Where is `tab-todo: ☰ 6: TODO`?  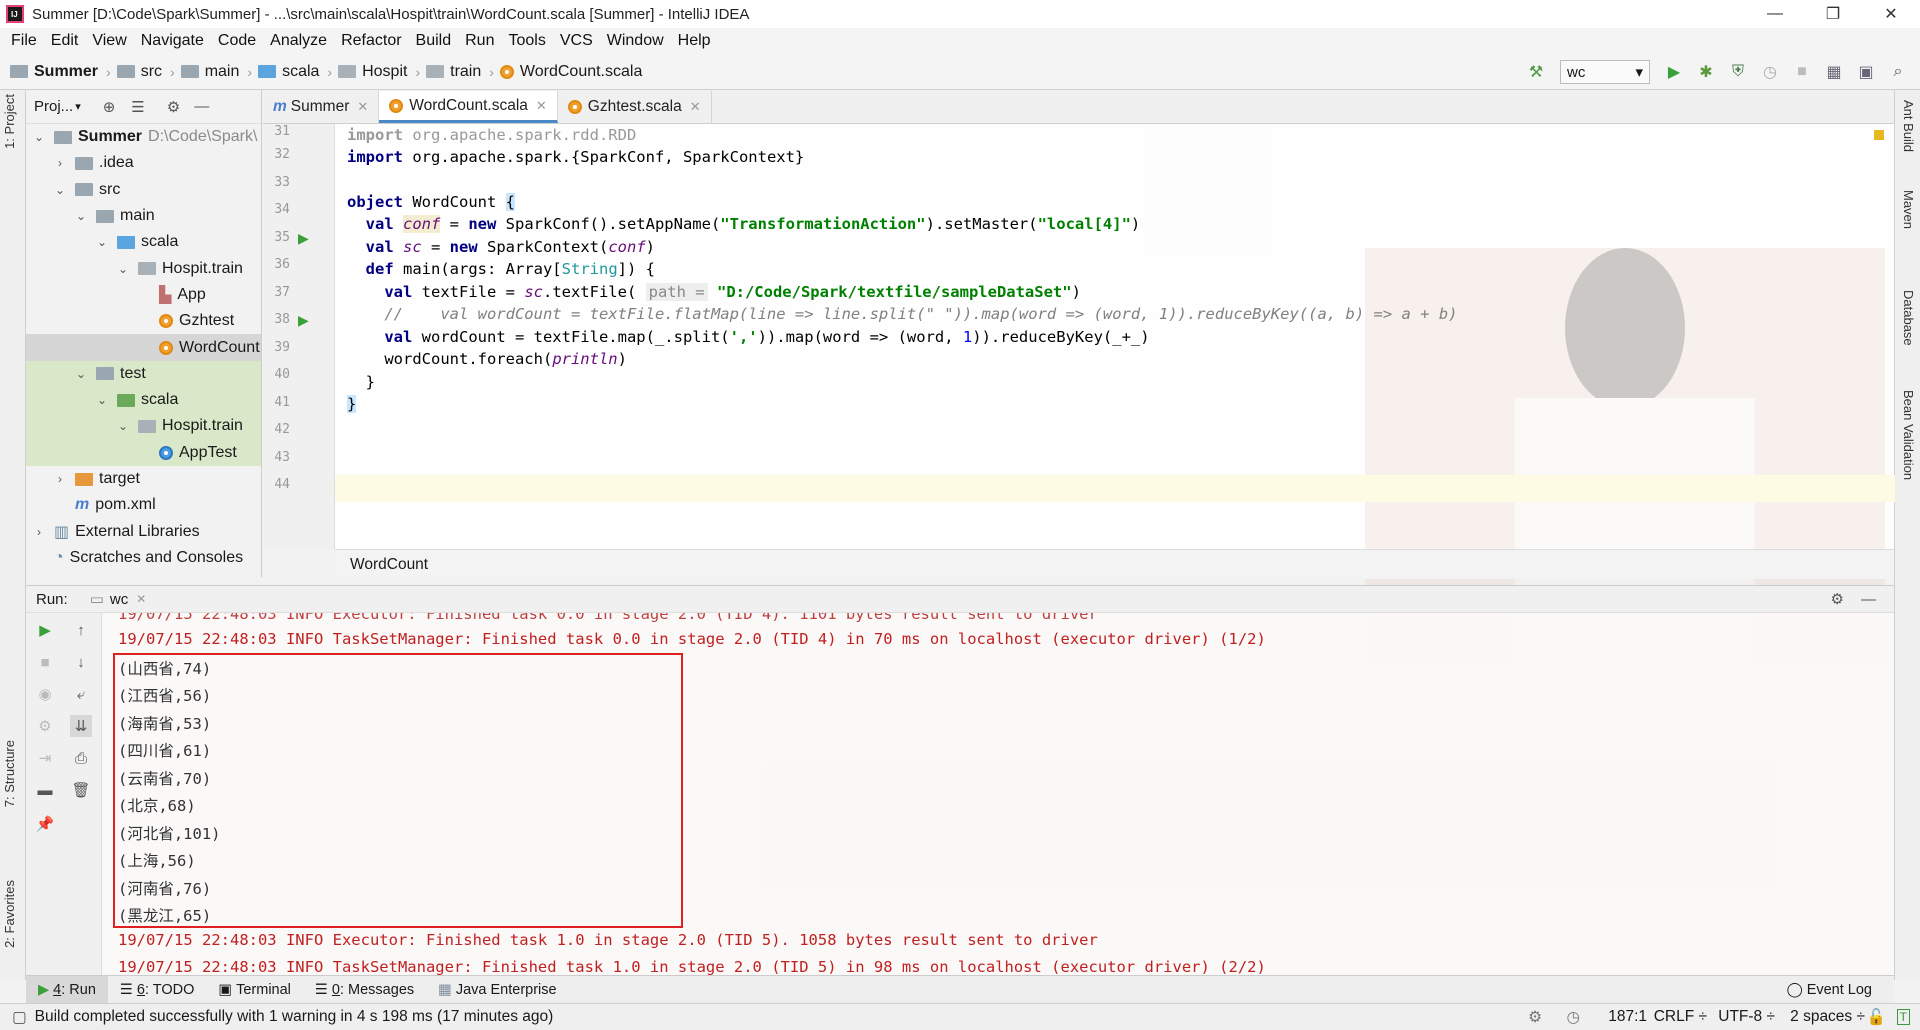 tab-todo: ☰ 6: TODO is located at coordinates (157, 990).